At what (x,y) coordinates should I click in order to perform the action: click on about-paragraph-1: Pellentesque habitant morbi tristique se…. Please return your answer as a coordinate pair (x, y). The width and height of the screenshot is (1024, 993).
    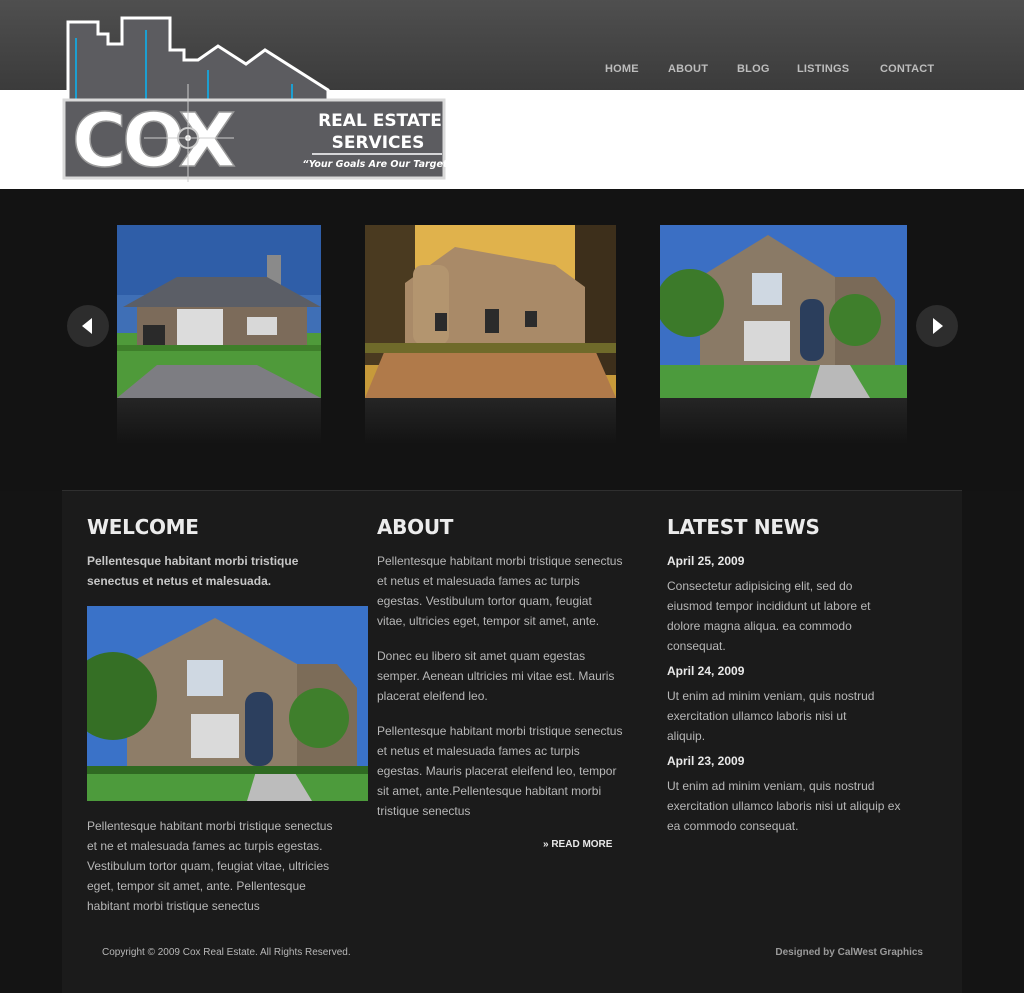
    Looking at the image, I should click on (500, 591).